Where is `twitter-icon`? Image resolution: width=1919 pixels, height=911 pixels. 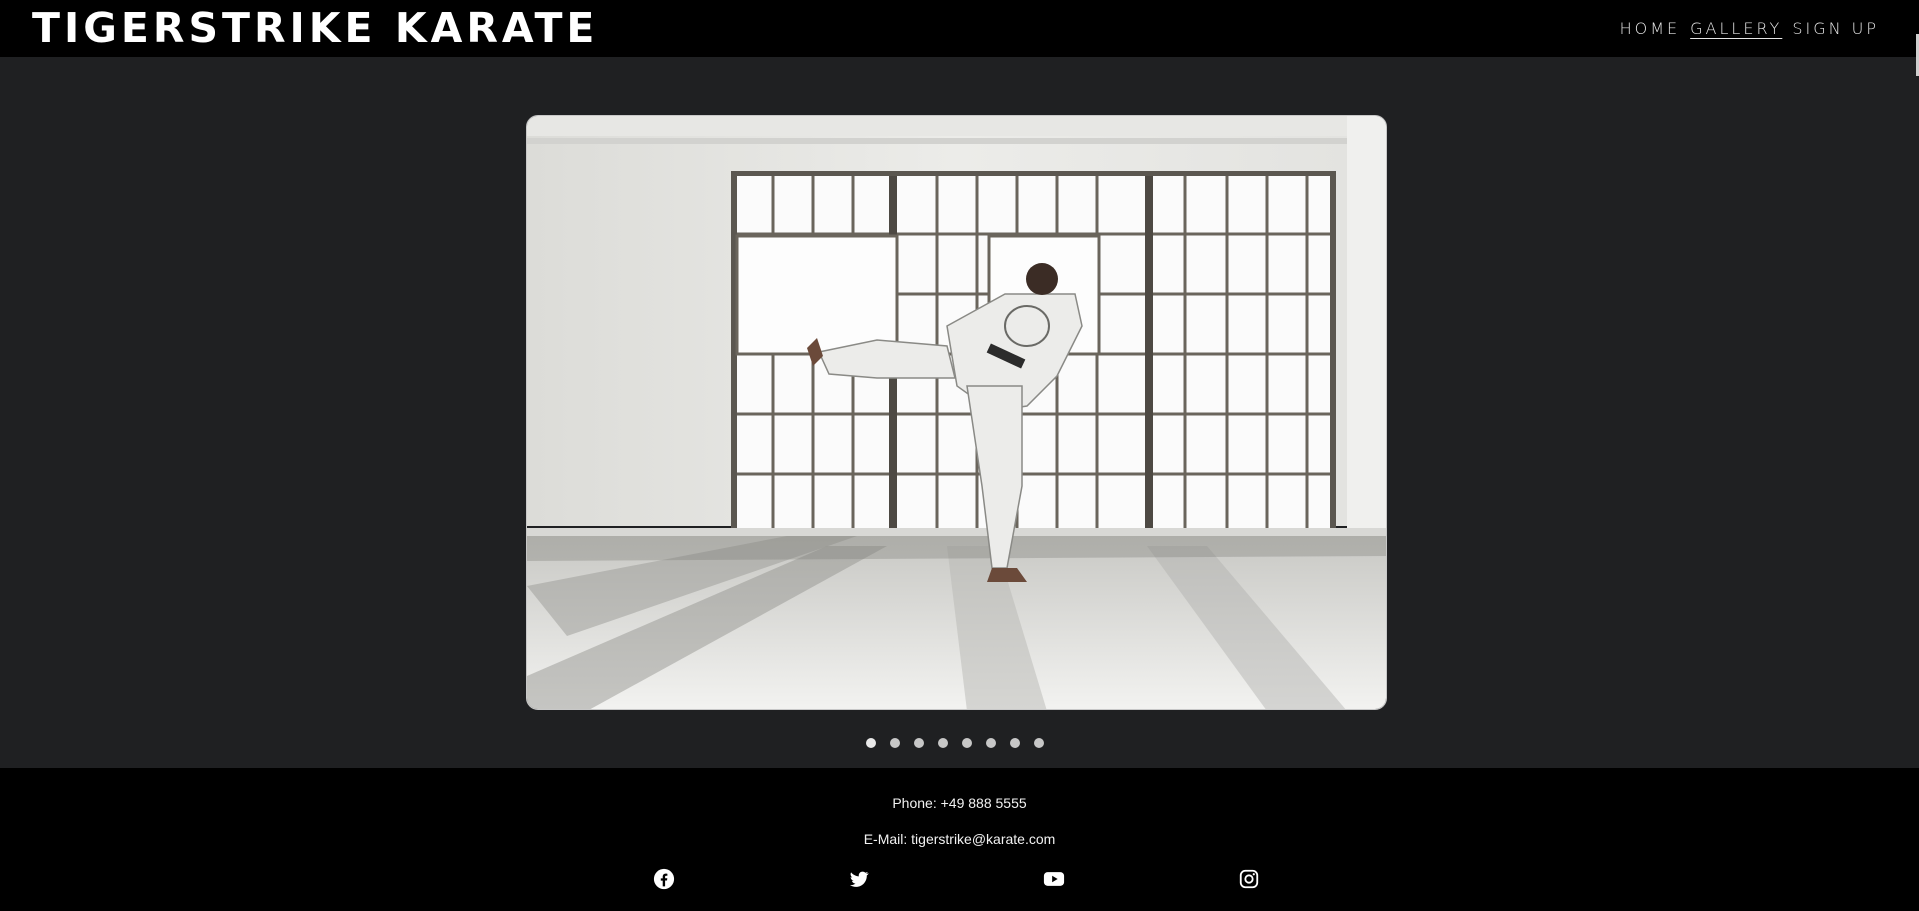 twitter-icon is located at coordinates (859, 879).